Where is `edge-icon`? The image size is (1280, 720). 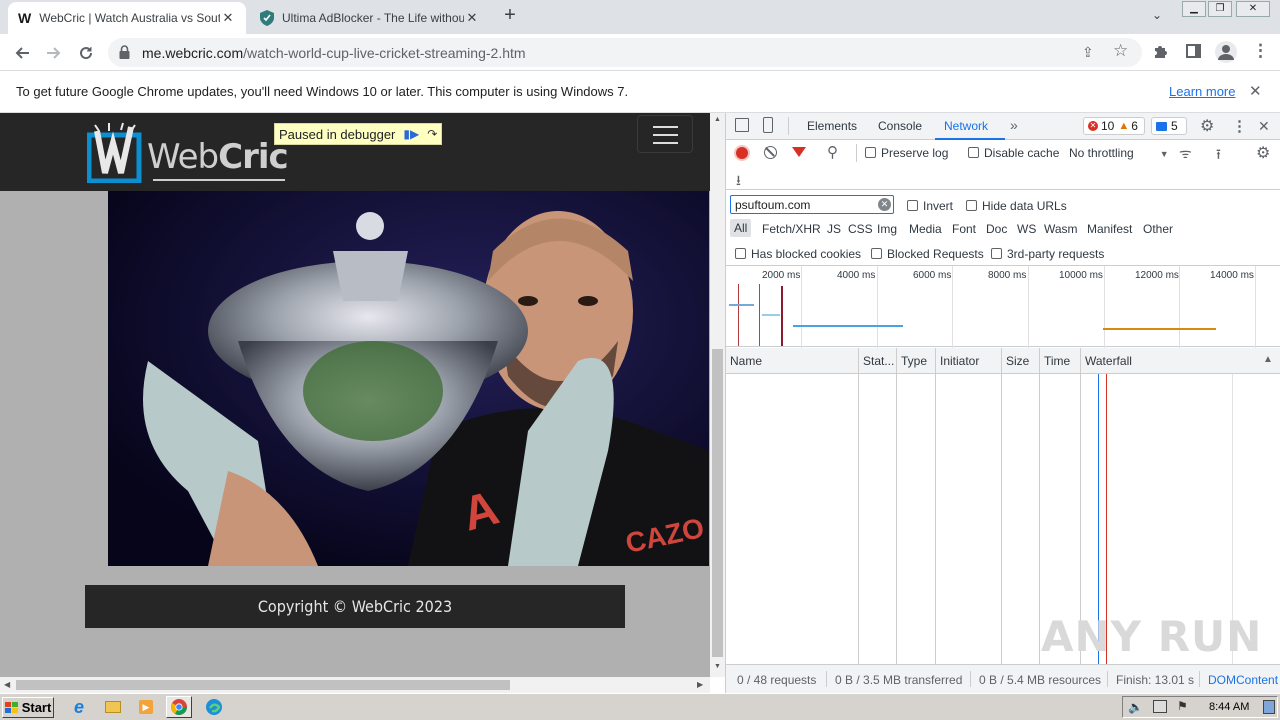
edge-icon is located at coordinates (214, 707).